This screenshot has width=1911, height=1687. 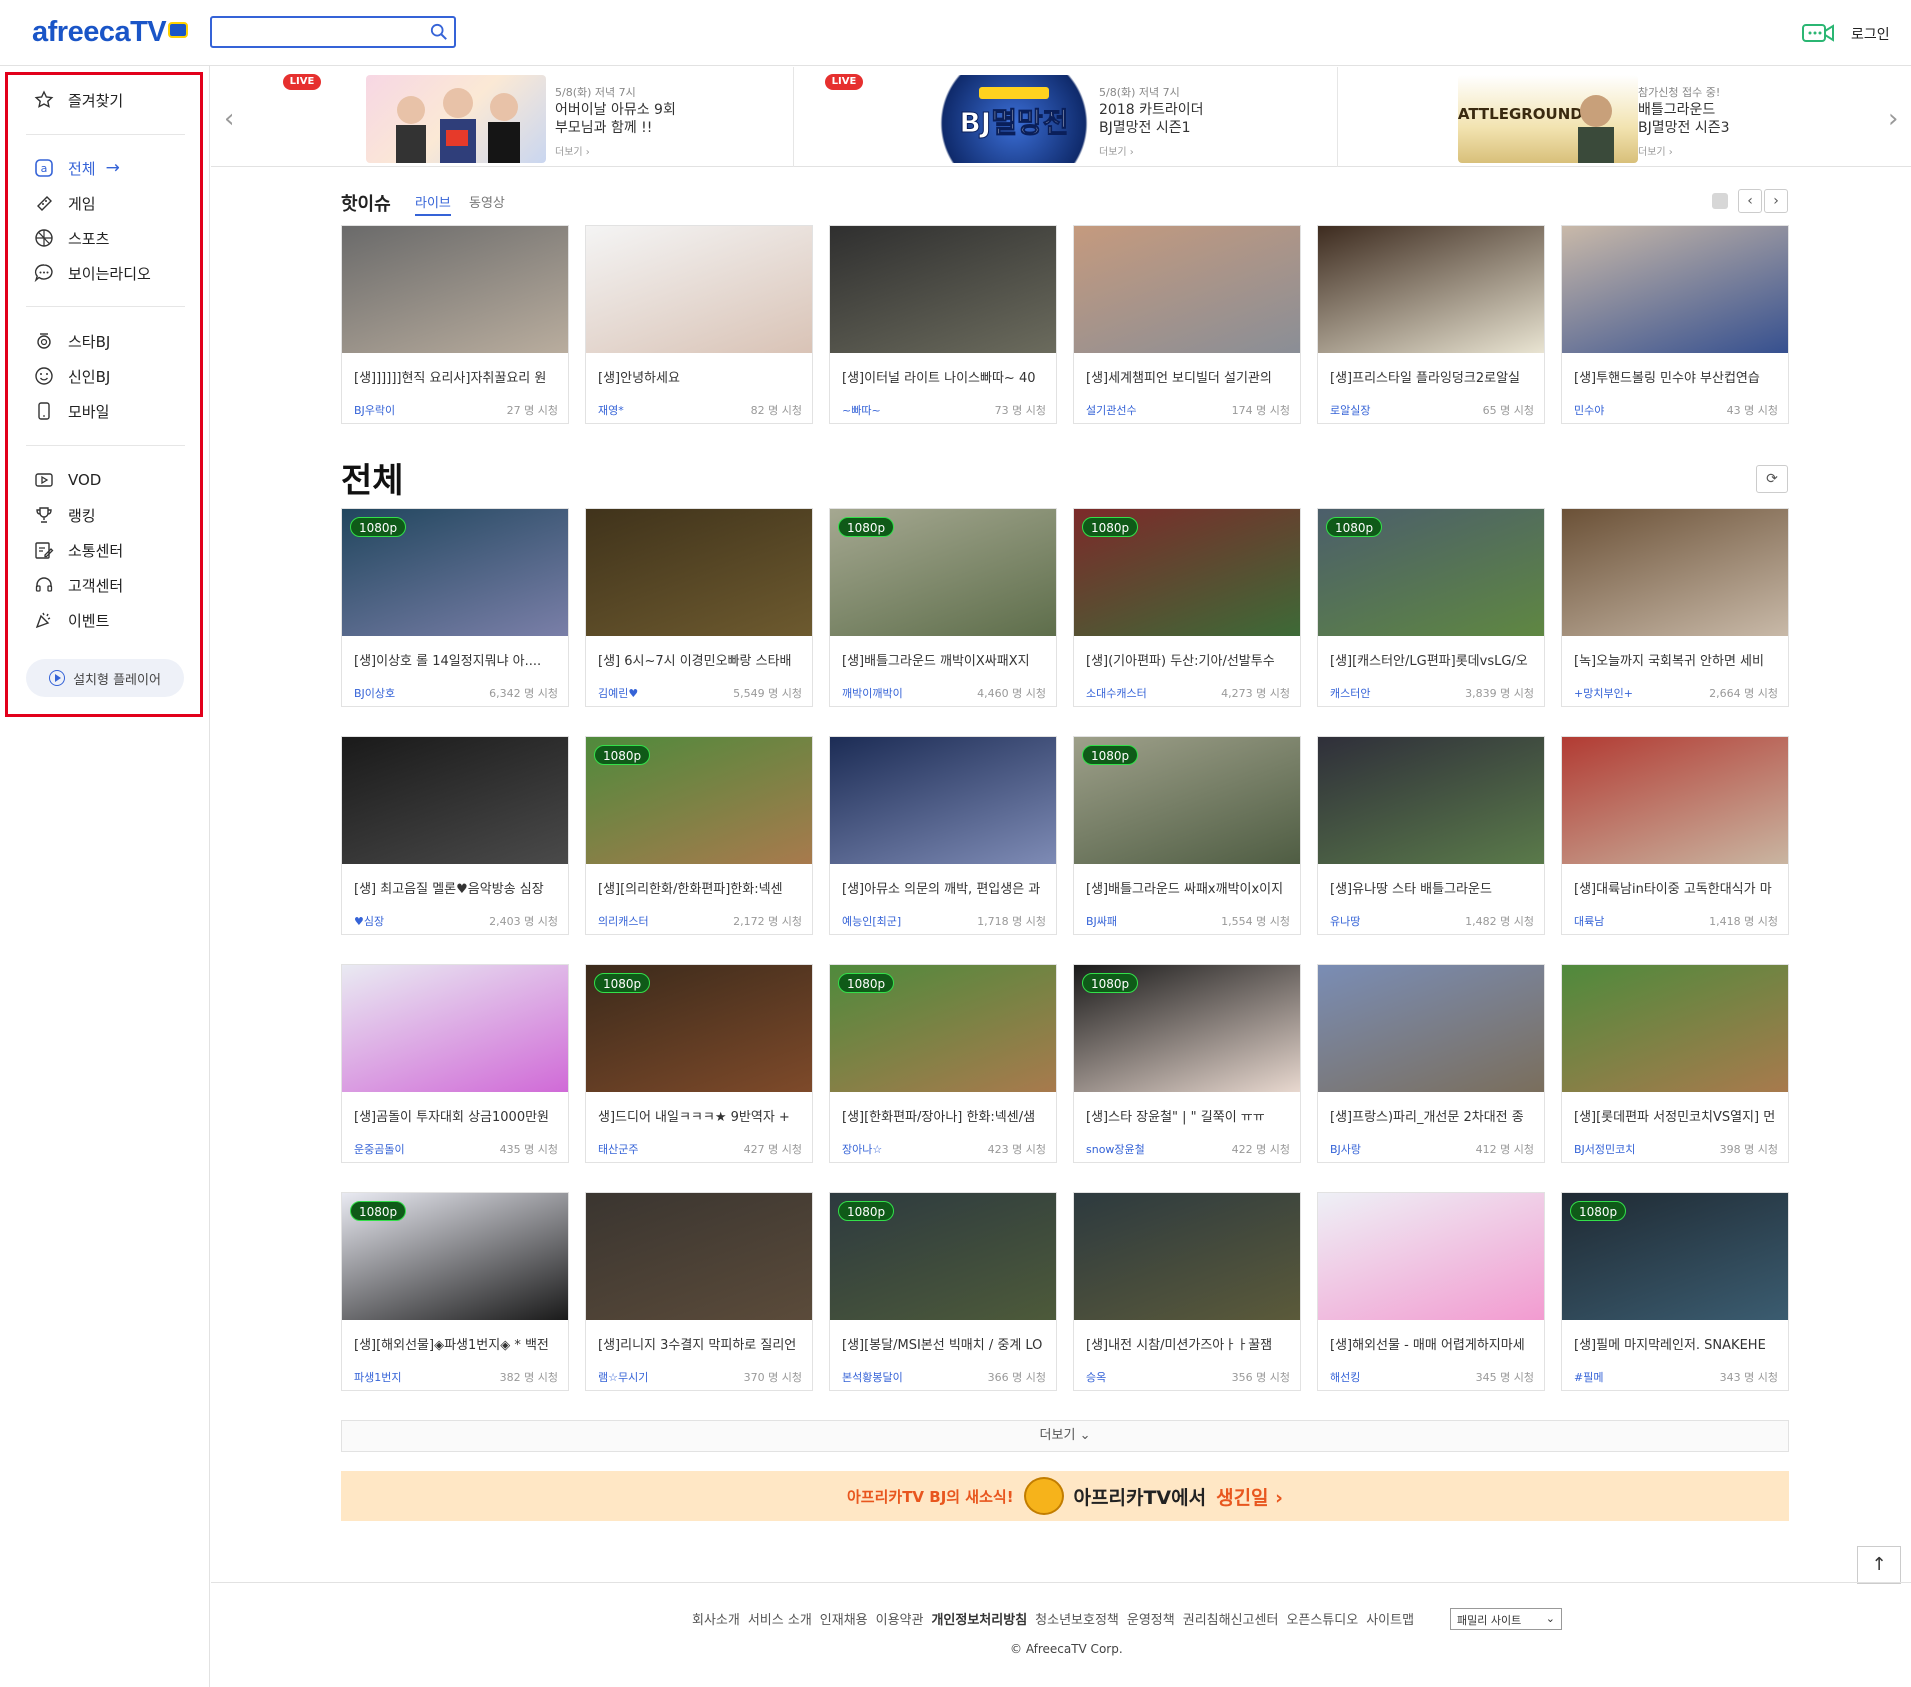 I want to click on stream-card: 1080p 생]드디어 내일ㅋㅋㅋ★ 9반역자 + 태산군주 427 명 시청, so click(x=699, y=1063).